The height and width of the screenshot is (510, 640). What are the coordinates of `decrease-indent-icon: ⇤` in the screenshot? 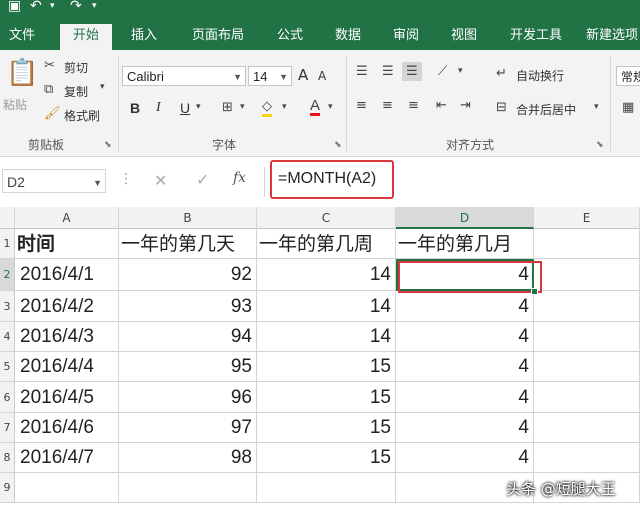 It's located at (441, 105).